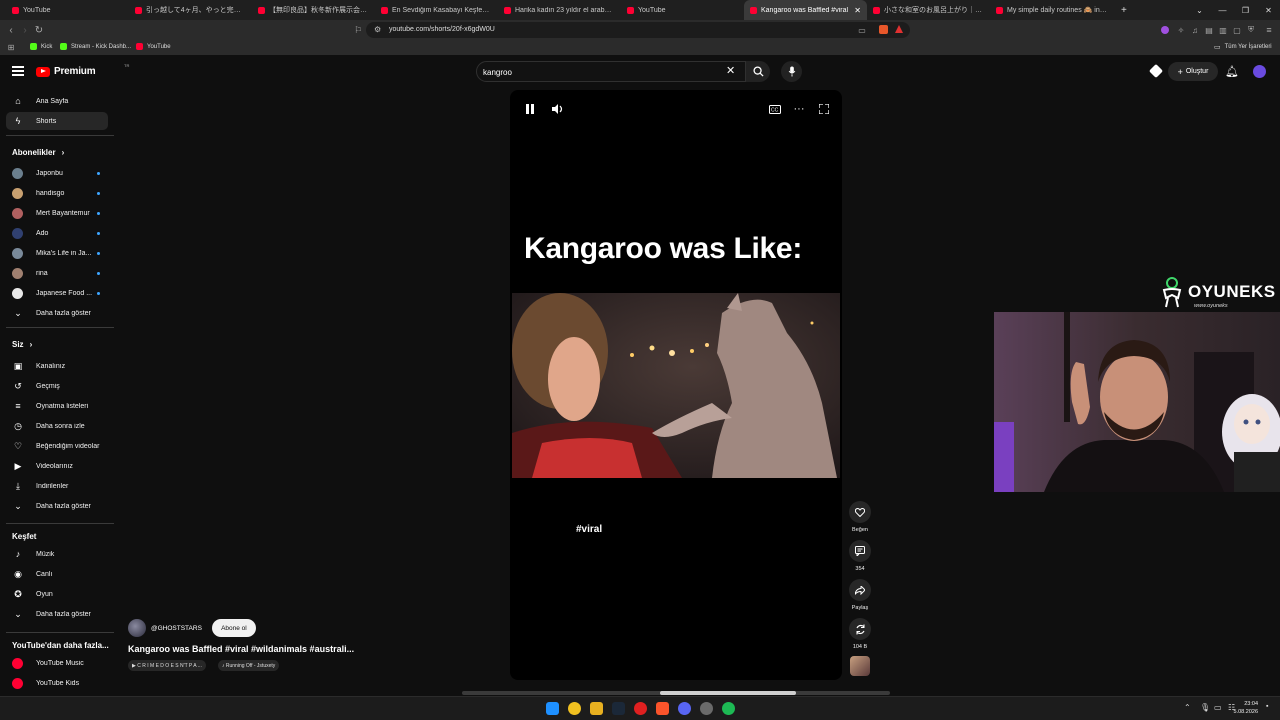 The width and height of the screenshot is (1280, 720). Describe the element at coordinates (1269, 30) in the screenshot. I see `menu-icon: ≡` at that location.